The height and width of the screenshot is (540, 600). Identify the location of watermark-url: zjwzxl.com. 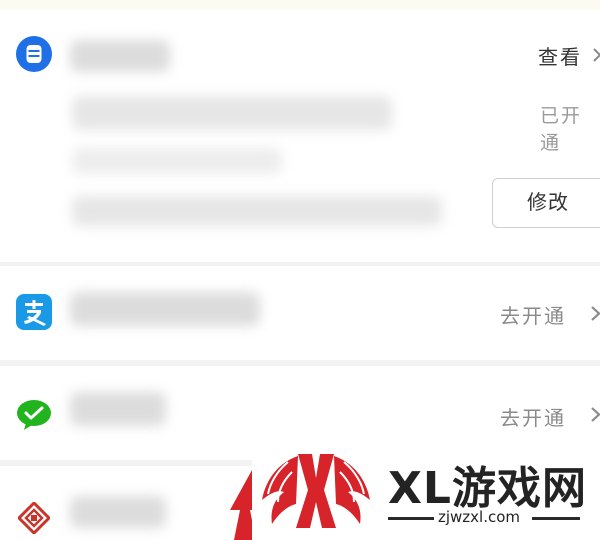
(479, 517).